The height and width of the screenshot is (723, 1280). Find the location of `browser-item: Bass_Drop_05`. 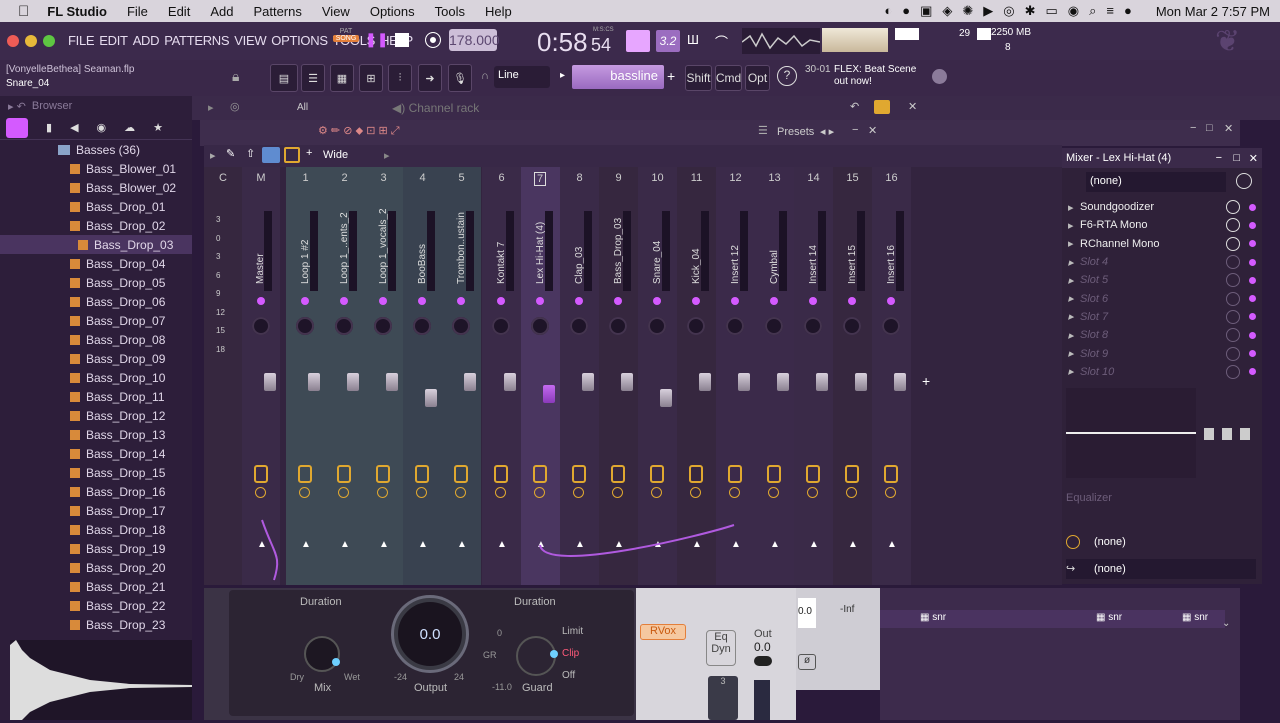

browser-item: Bass_Drop_05 is located at coordinates (96, 282).